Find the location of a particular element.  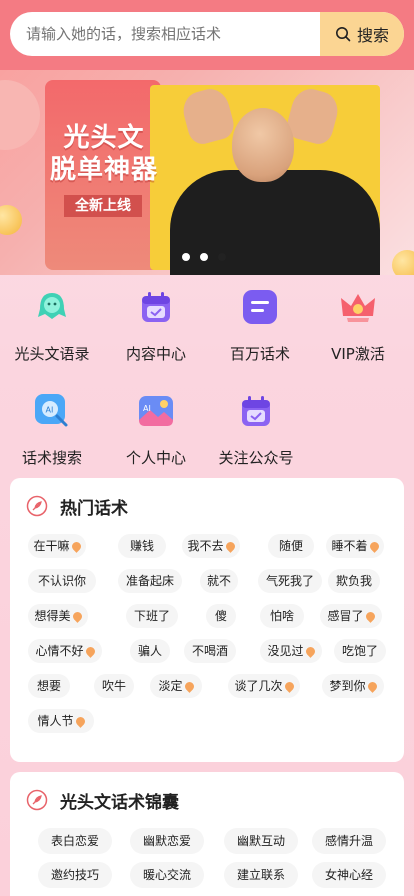

tag-label: 情人节 is located at coordinates (55, 721).